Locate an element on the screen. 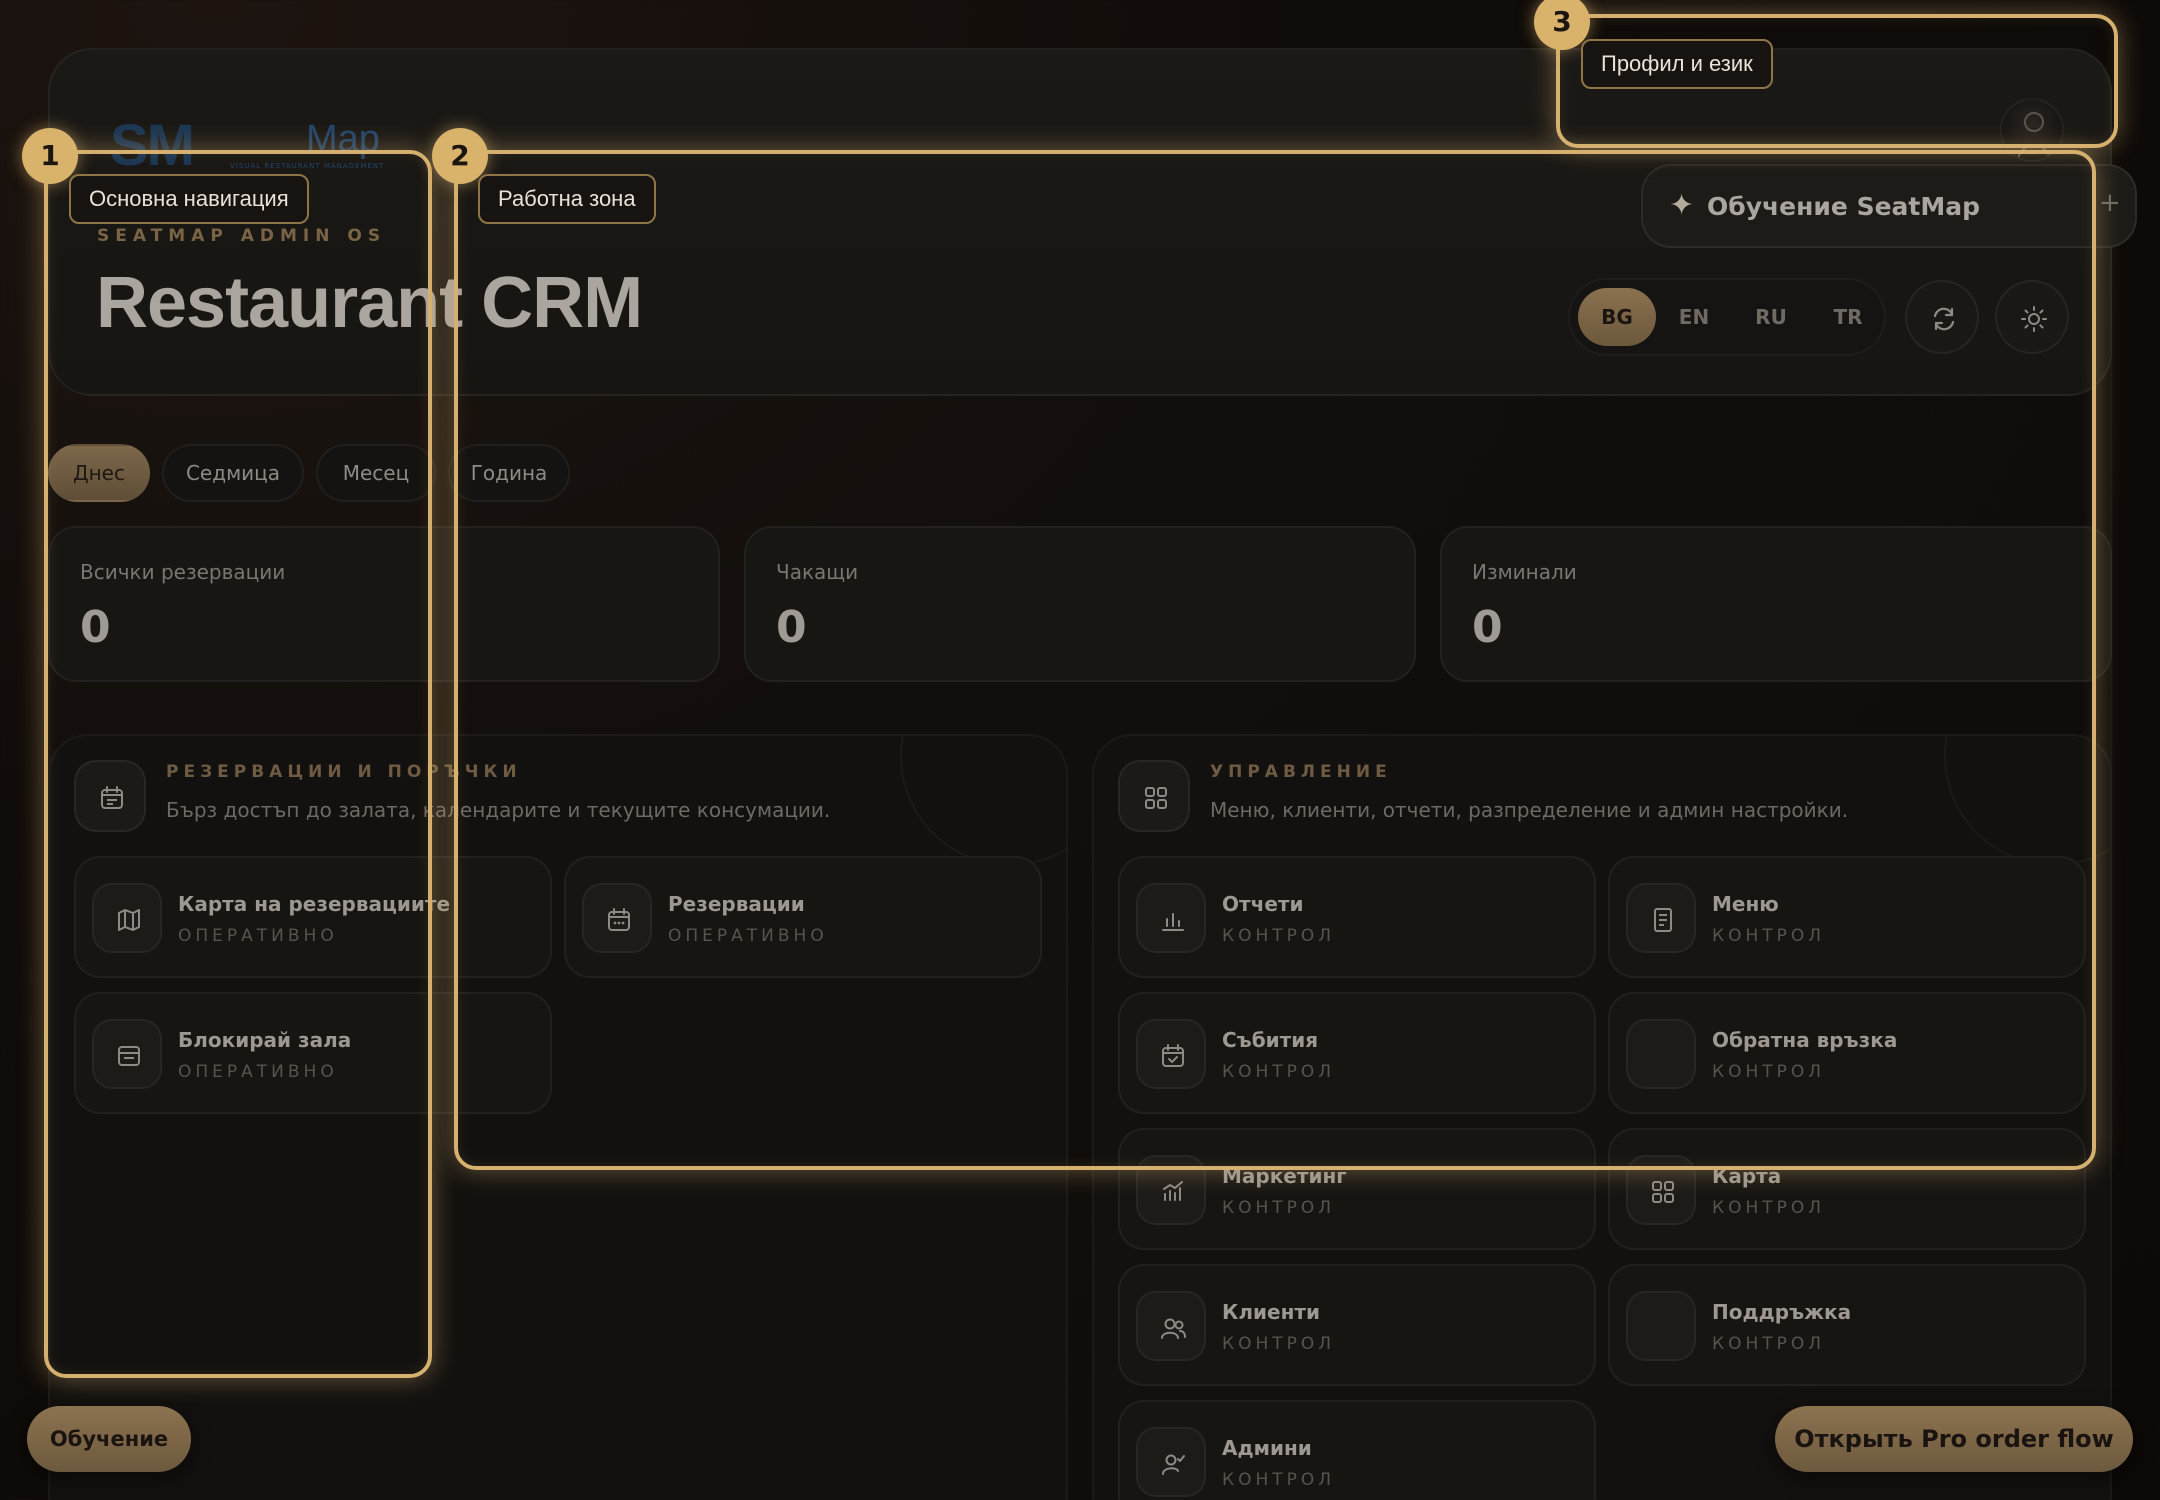 The width and height of the screenshot is (2160, 1500). admin-icon is located at coordinates (1173, 1464).